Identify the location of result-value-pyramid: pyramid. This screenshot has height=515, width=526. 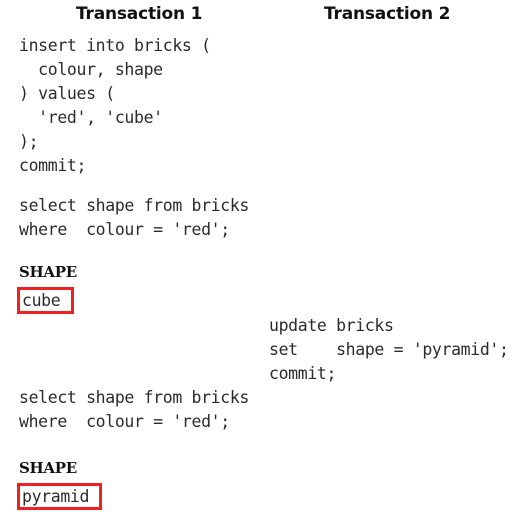
(59, 496).